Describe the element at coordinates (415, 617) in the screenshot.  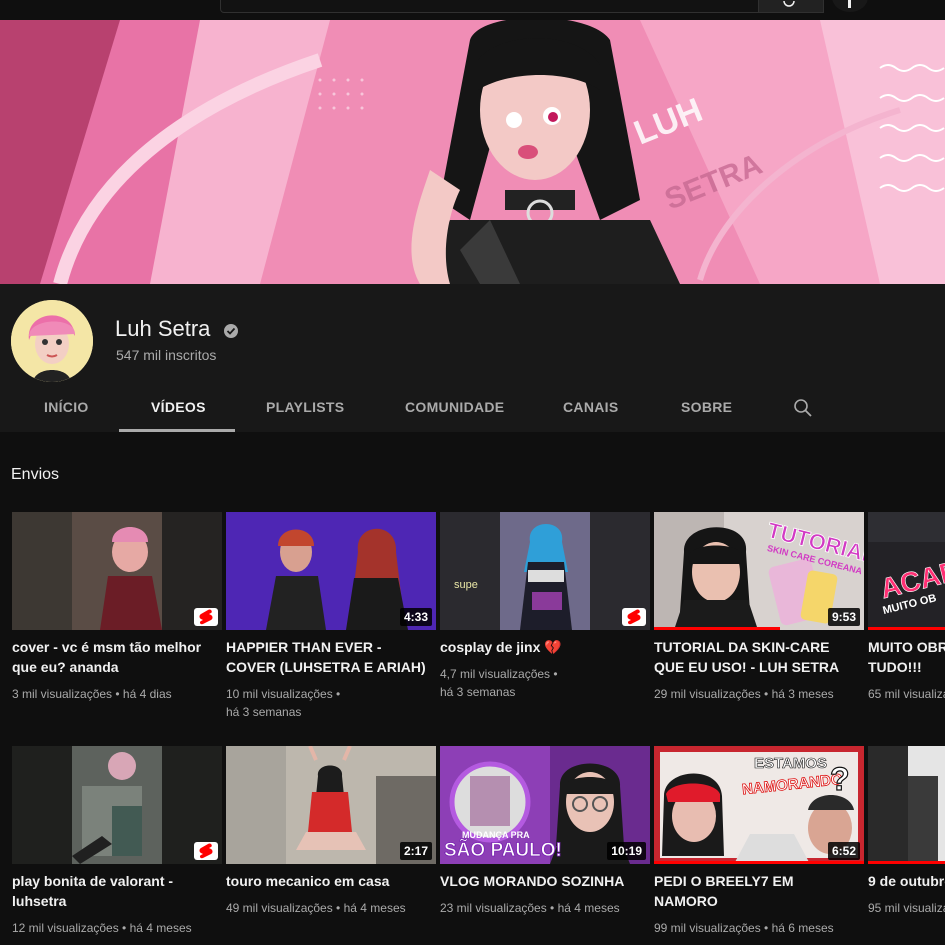
I see `video-duration: 4:33` at that location.